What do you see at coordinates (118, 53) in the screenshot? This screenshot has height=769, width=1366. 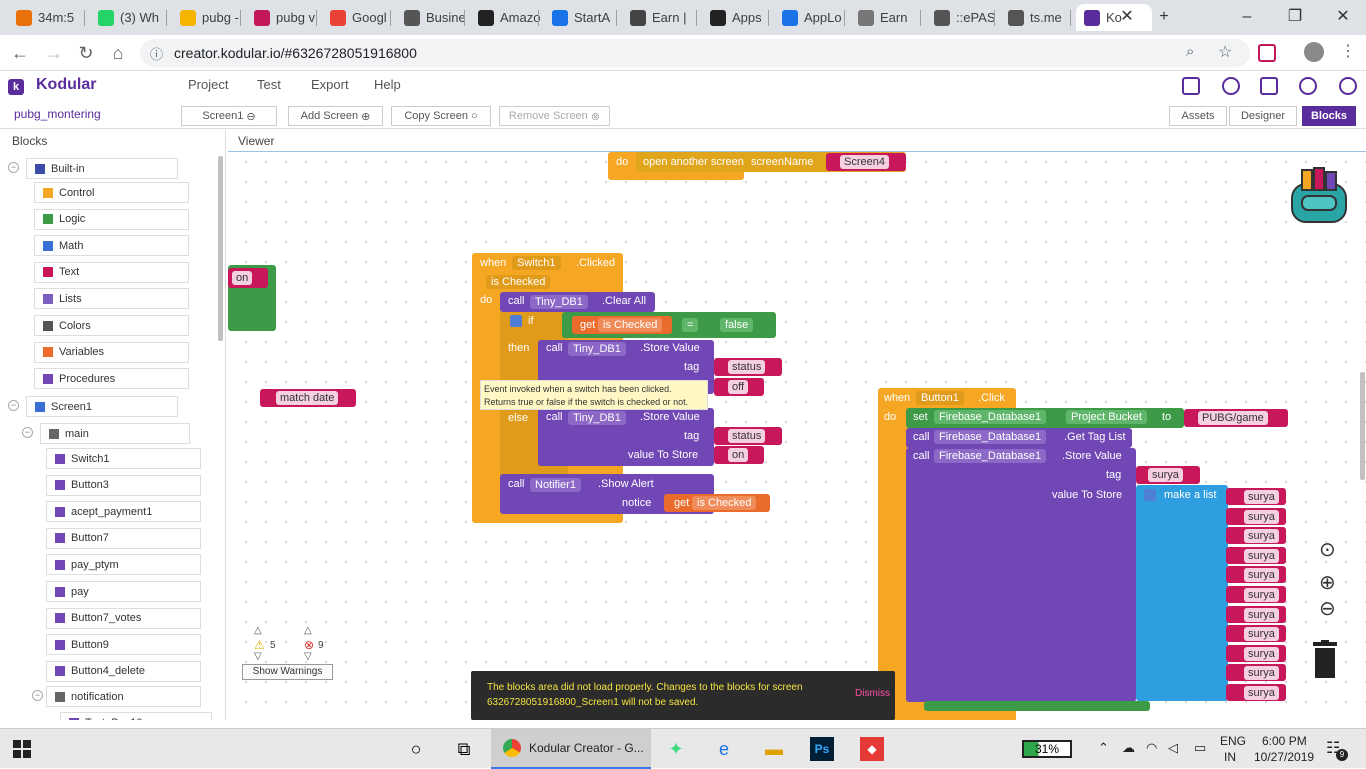 I see `home-icon: ⌂` at bounding box center [118, 53].